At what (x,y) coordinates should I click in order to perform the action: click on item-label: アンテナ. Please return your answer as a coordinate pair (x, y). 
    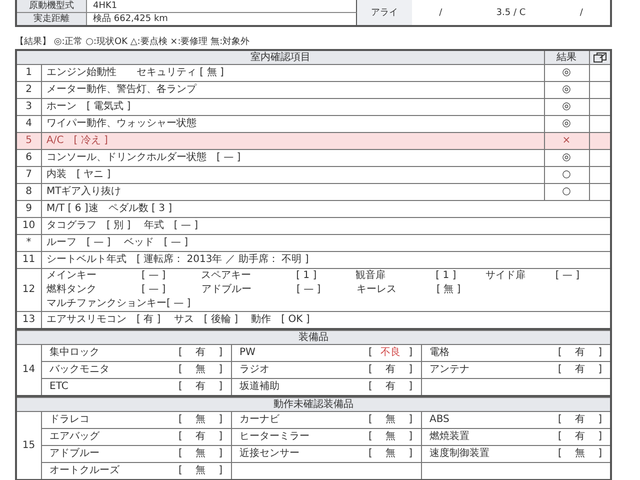
    Looking at the image, I should click on (450, 370).